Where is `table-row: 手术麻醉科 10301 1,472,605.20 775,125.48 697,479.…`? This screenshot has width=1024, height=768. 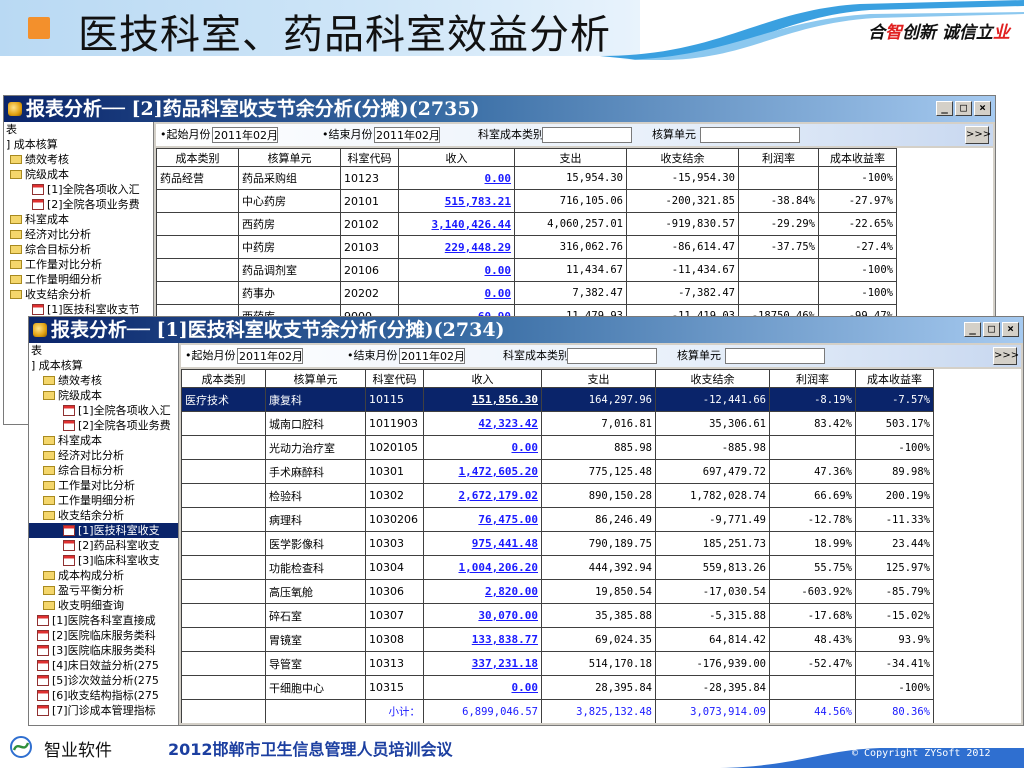
table-row: 手术麻醉科 10301 1,472,605.20 775,125.48 697,479.… is located at coordinates (557, 471).